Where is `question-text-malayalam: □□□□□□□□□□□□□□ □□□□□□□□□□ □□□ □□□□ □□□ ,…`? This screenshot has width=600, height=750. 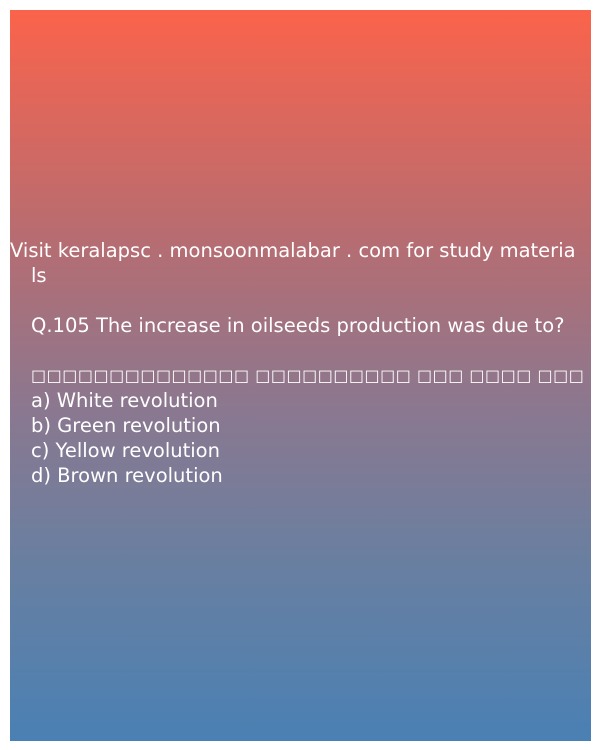 question-text-malayalam: □□□□□□□□□□□□□□ □□□□□□□□□□ □□□ □□□□ □□□ ,… is located at coordinates (311, 375).